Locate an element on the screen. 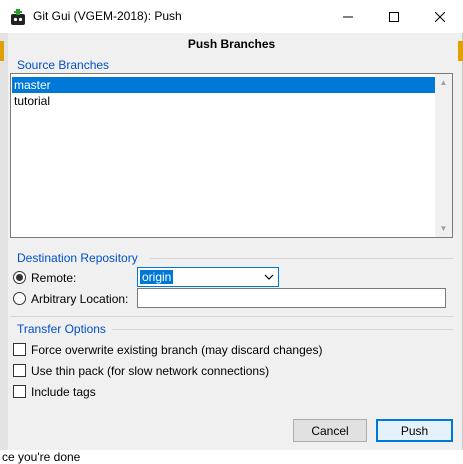  minimize-icon is located at coordinates (348, 16).